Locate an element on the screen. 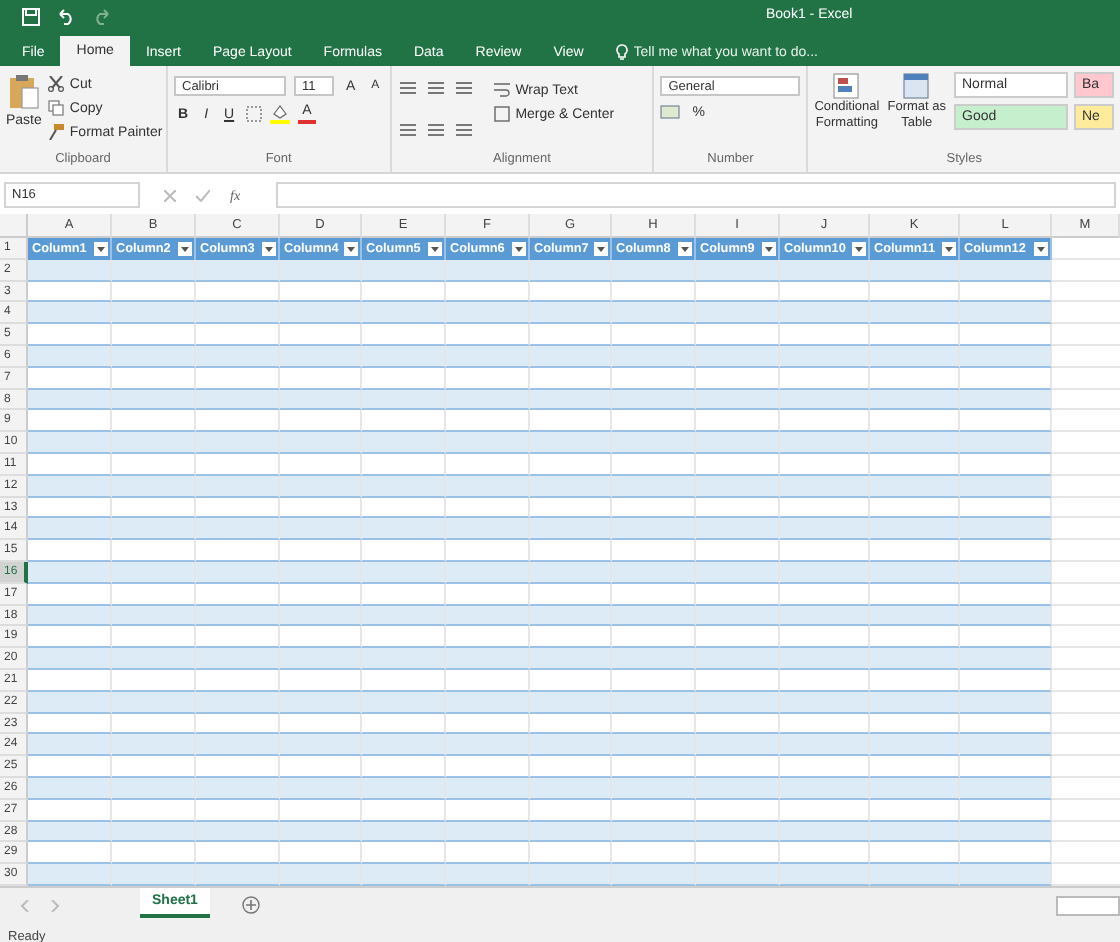  redo-icon is located at coordinates (102, 17).